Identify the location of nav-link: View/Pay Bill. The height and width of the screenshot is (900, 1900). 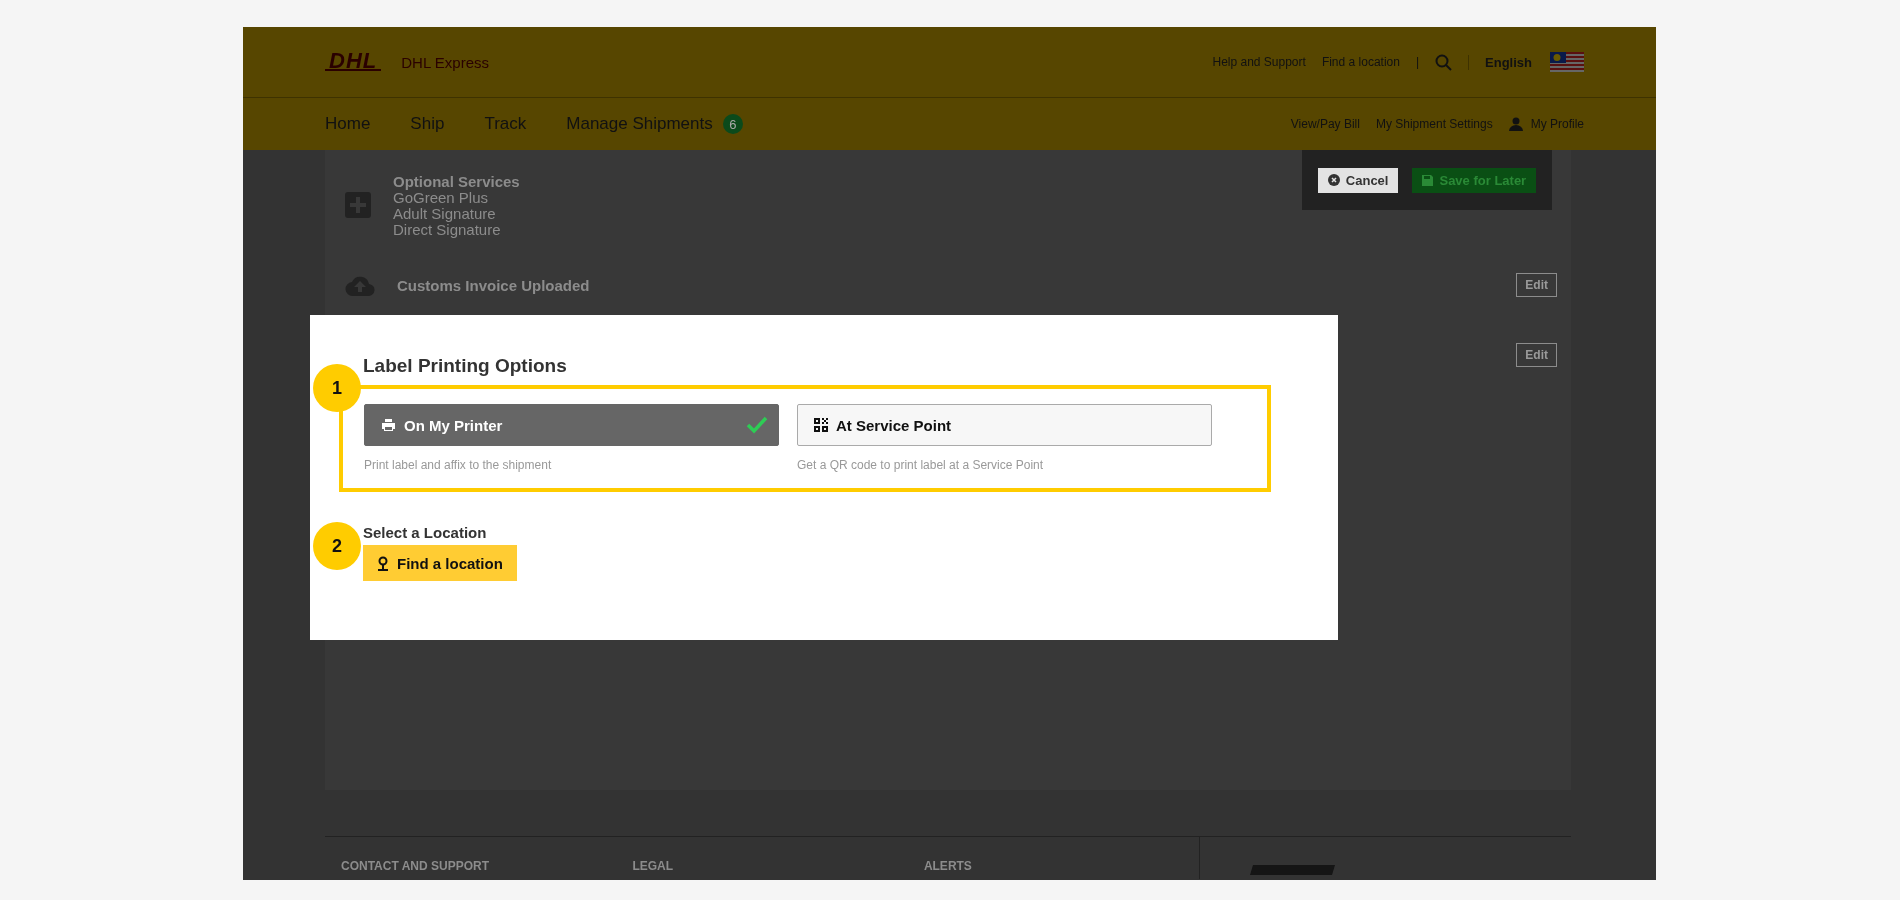
(1325, 124).